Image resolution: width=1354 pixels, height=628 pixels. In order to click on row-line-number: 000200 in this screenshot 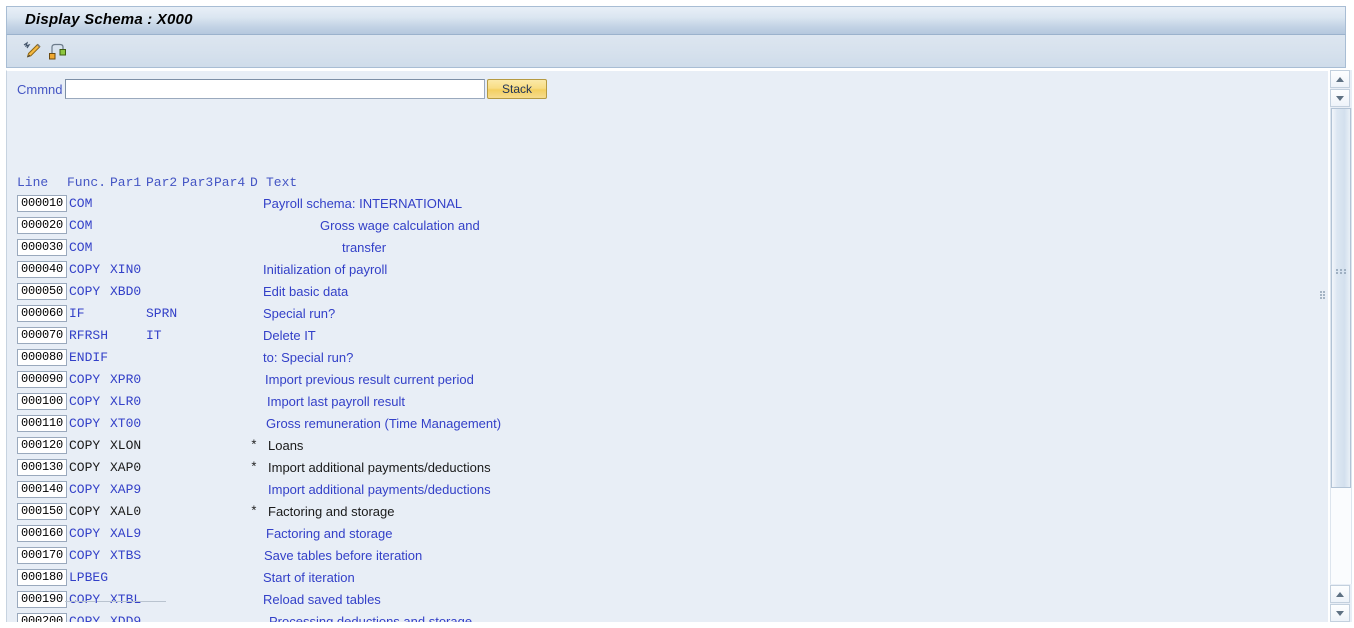, I will do `click(42, 617)`.